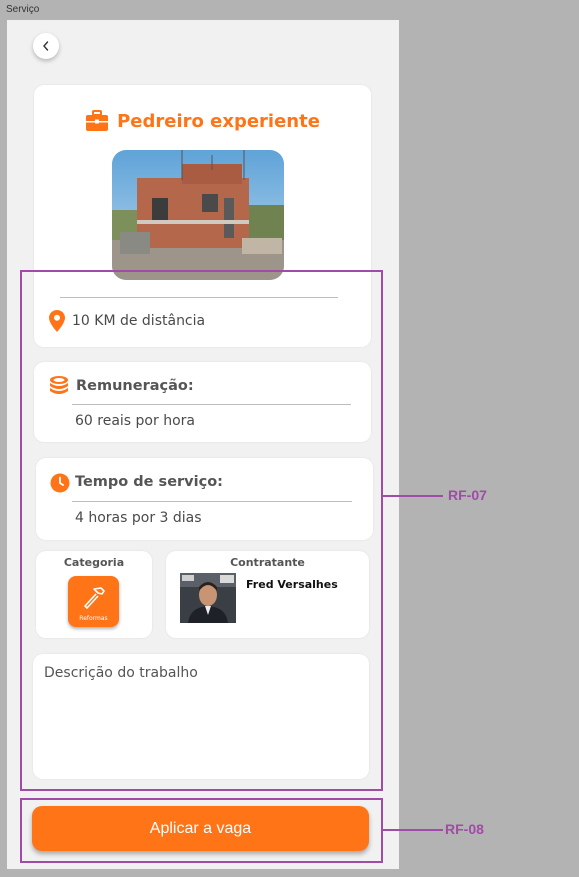 The width and height of the screenshot is (579, 877). What do you see at coordinates (198, 215) in the screenshot?
I see `job-photo` at bounding box center [198, 215].